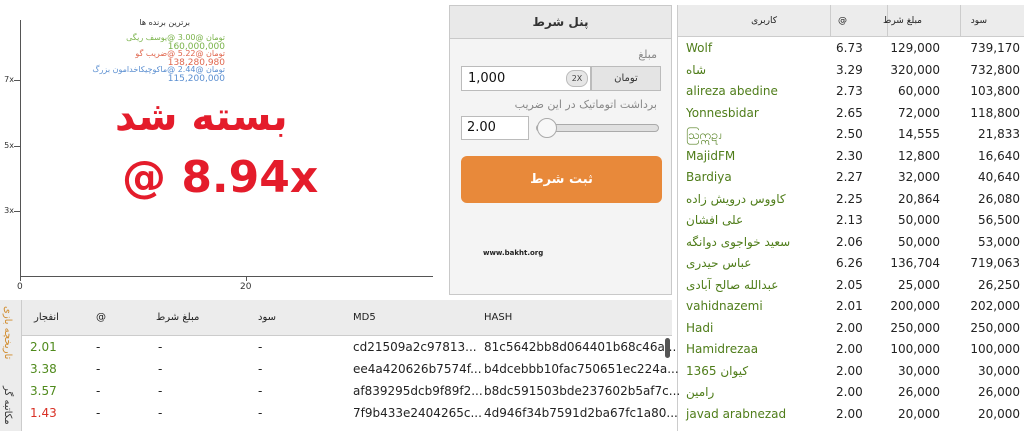 This screenshot has width=1024, height=431. I want to click on player-row: رامین 2.00 26,000 26,000, so click(851, 392).